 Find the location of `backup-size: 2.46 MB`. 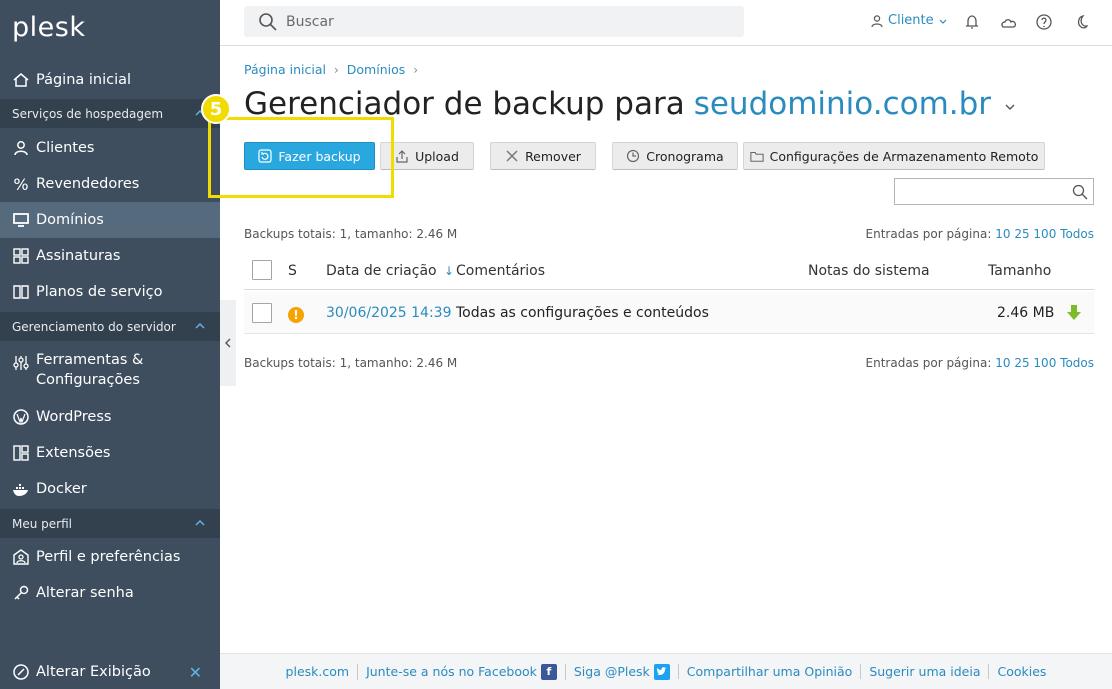

backup-size: 2.46 MB is located at coordinates (1026, 313).